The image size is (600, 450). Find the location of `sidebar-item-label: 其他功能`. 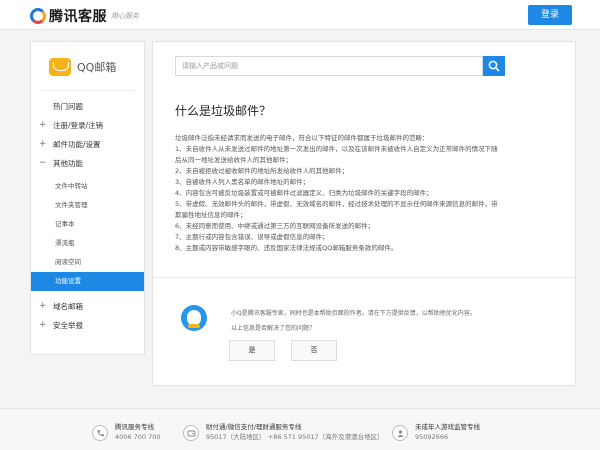

sidebar-item-label: 其他功能 is located at coordinates (68, 163).